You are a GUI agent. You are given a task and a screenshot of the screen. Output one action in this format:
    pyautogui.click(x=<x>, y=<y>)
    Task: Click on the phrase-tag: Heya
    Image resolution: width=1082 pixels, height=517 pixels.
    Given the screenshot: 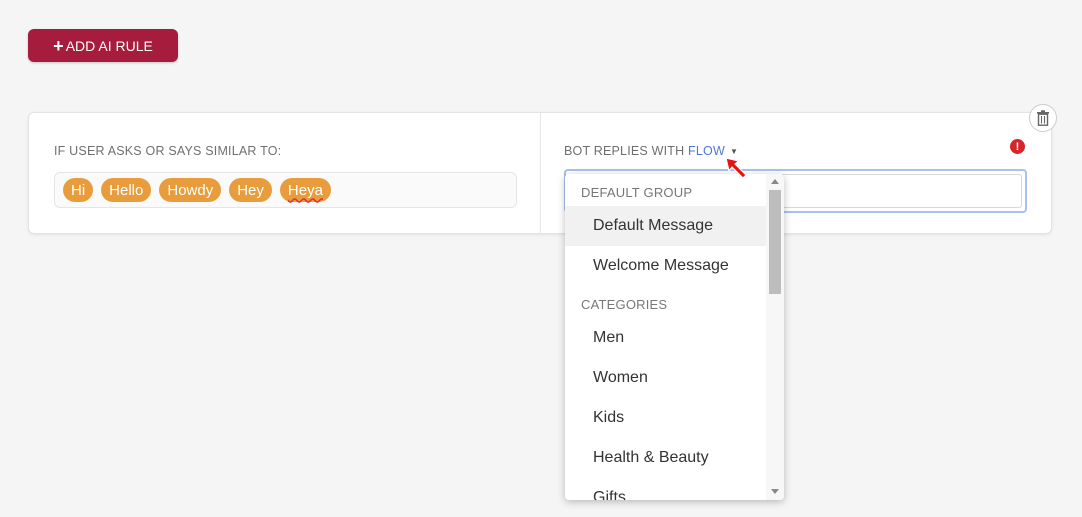 What is the action you would take?
    pyautogui.click(x=305, y=190)
    